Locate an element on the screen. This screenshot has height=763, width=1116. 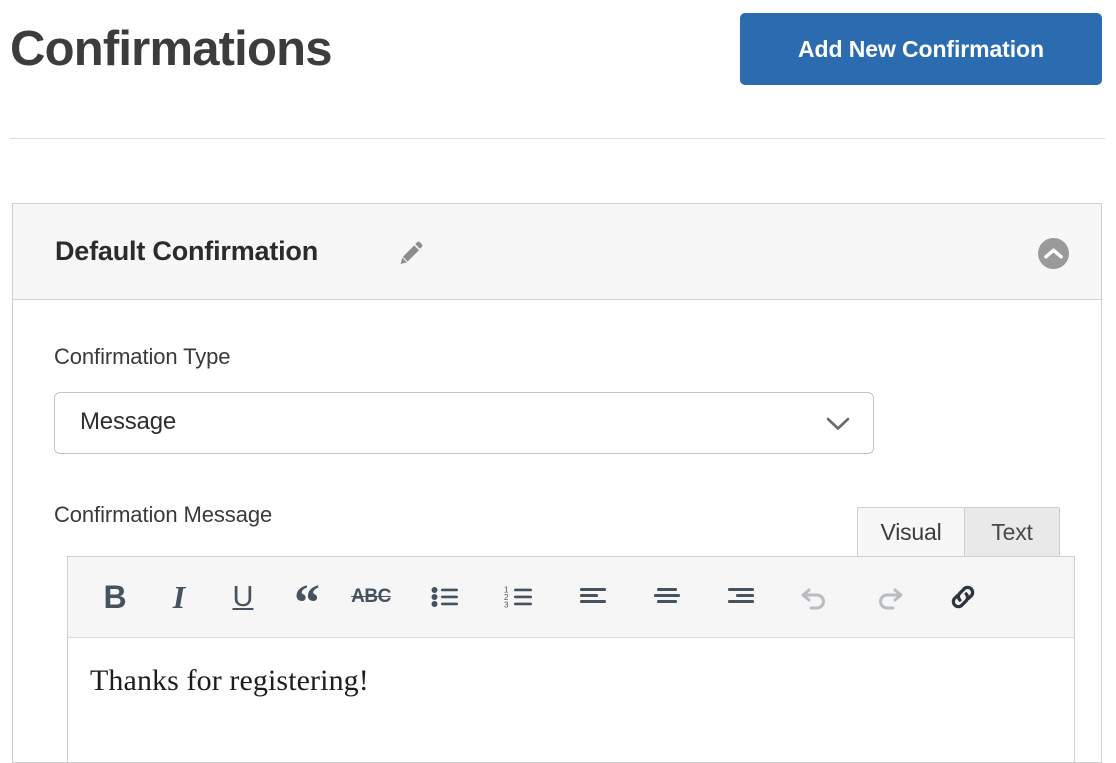
blockquote-icon: “ is located at coordinates (307, 602).